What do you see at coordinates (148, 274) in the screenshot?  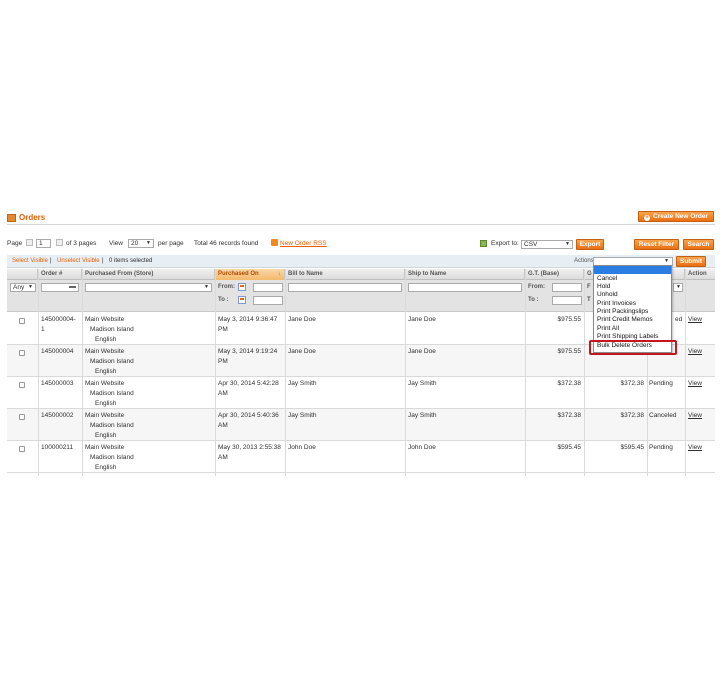 I see `col-purchased-from-header: Purchased From (Store)` at bounding box center [148, 274].